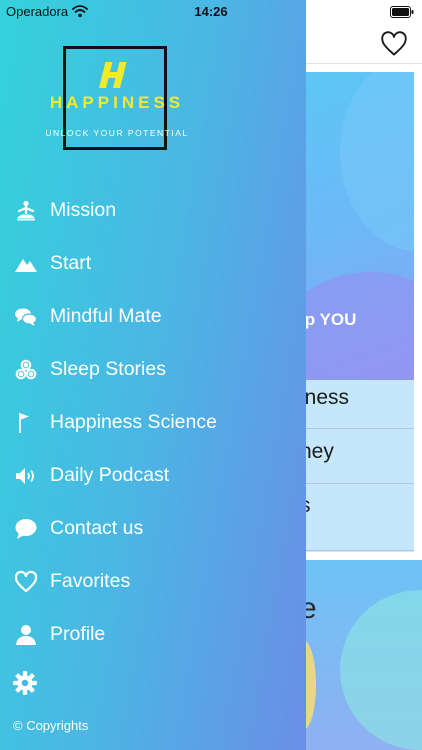 This screenshot has width=422, height=750. I want to click on speaker-icon, so click(26, 476).